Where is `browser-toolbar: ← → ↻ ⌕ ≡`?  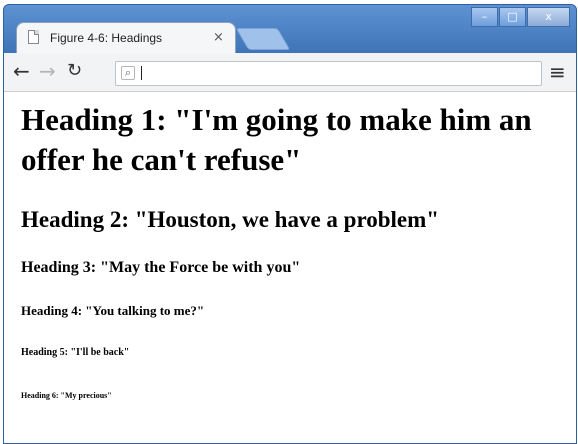
browser-toolbar: ← → ↻ ⌕ ≡ is located at coordinates (290, 72).